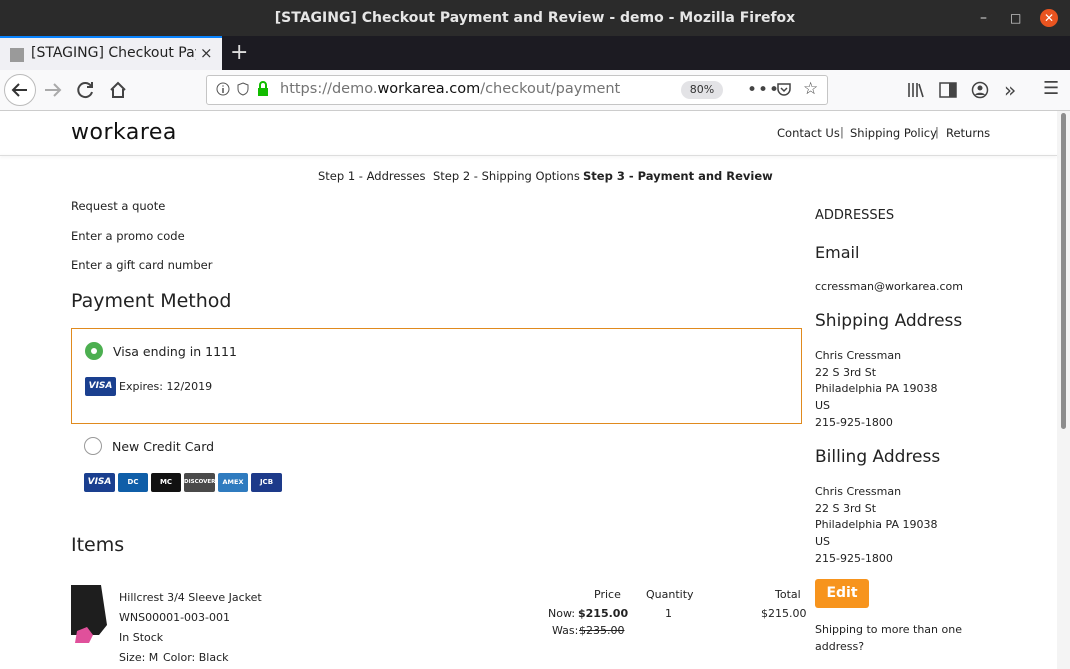 This screenshot has width=1070, height=669. Describe the element at coordinates (837, 252) in the screenshot. I see `email-title: Email` at that location.